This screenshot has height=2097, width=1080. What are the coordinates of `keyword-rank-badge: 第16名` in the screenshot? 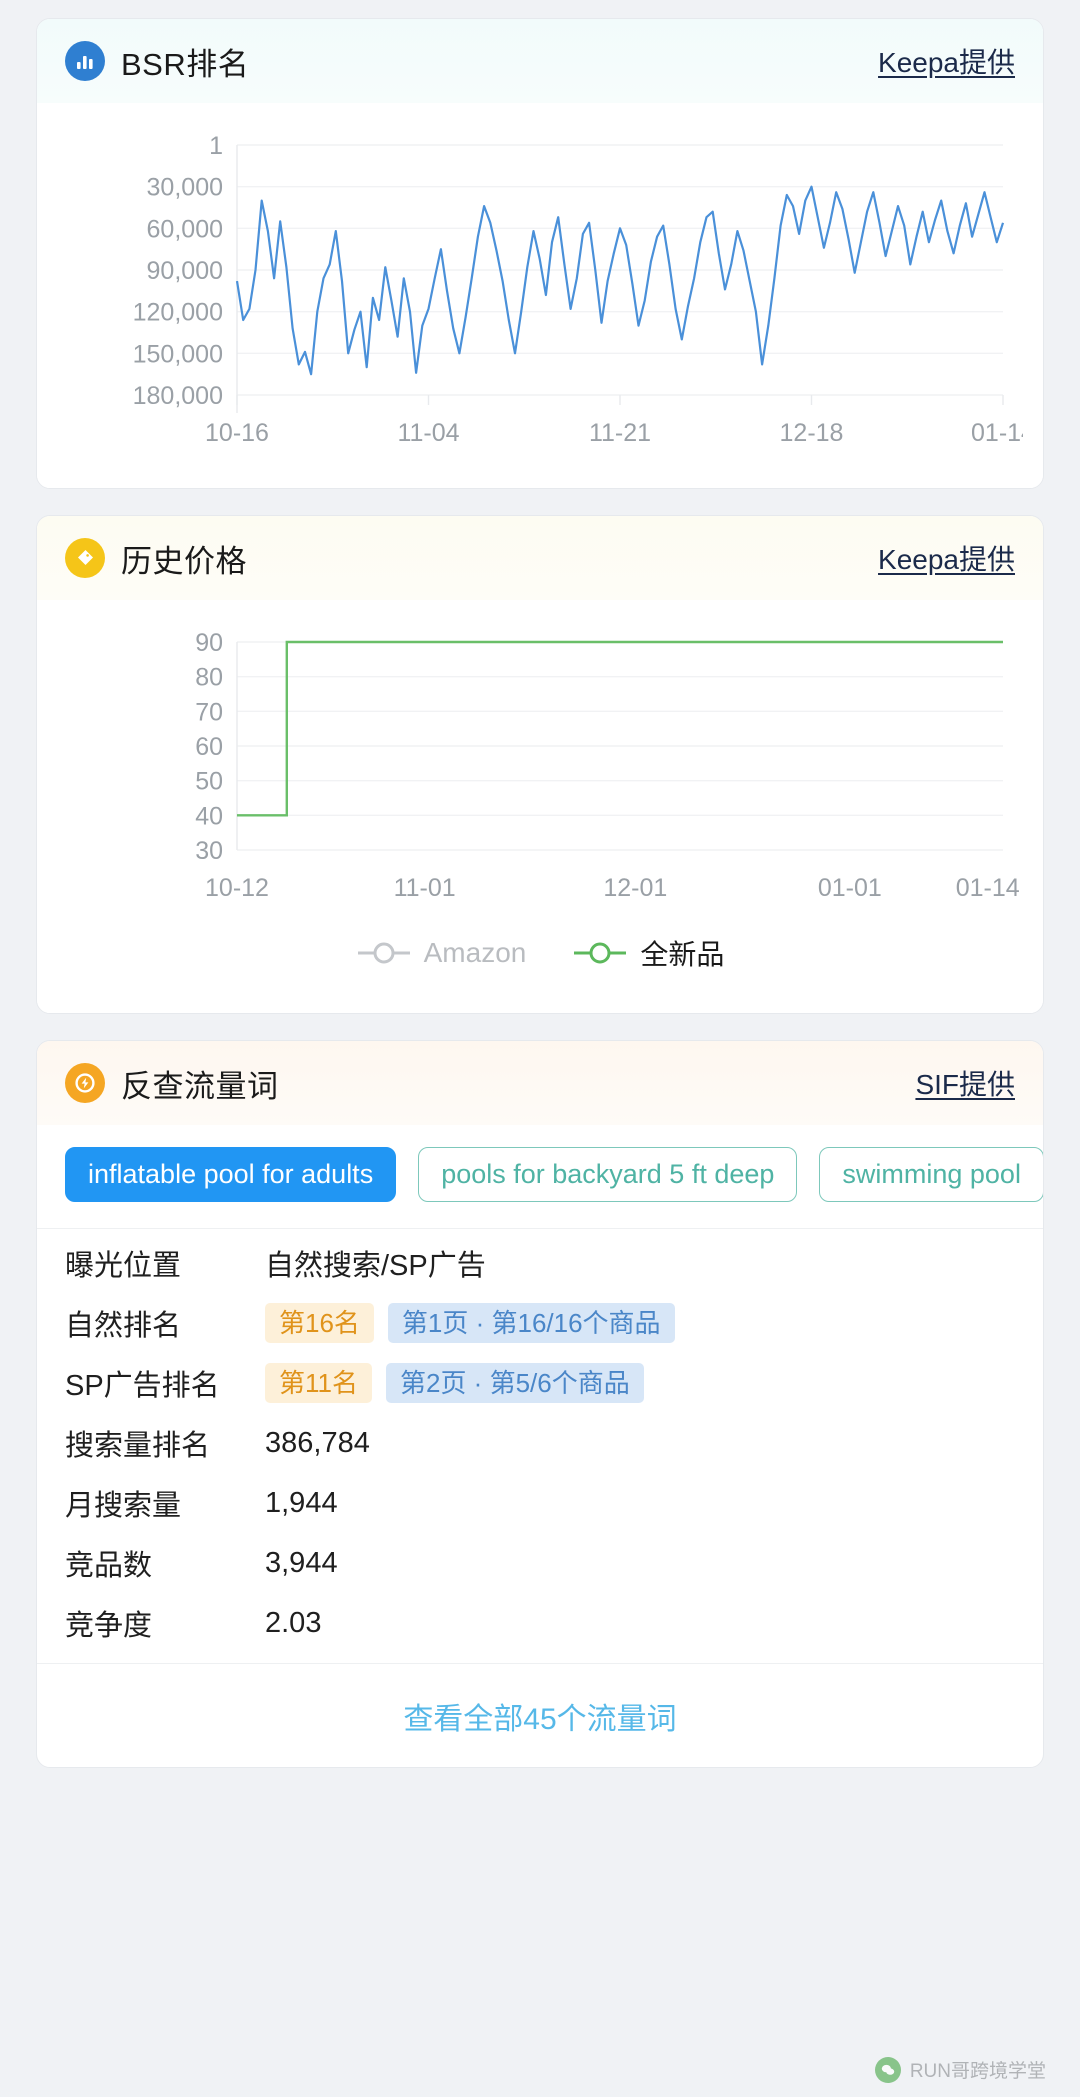 It's located at (319, 1323).